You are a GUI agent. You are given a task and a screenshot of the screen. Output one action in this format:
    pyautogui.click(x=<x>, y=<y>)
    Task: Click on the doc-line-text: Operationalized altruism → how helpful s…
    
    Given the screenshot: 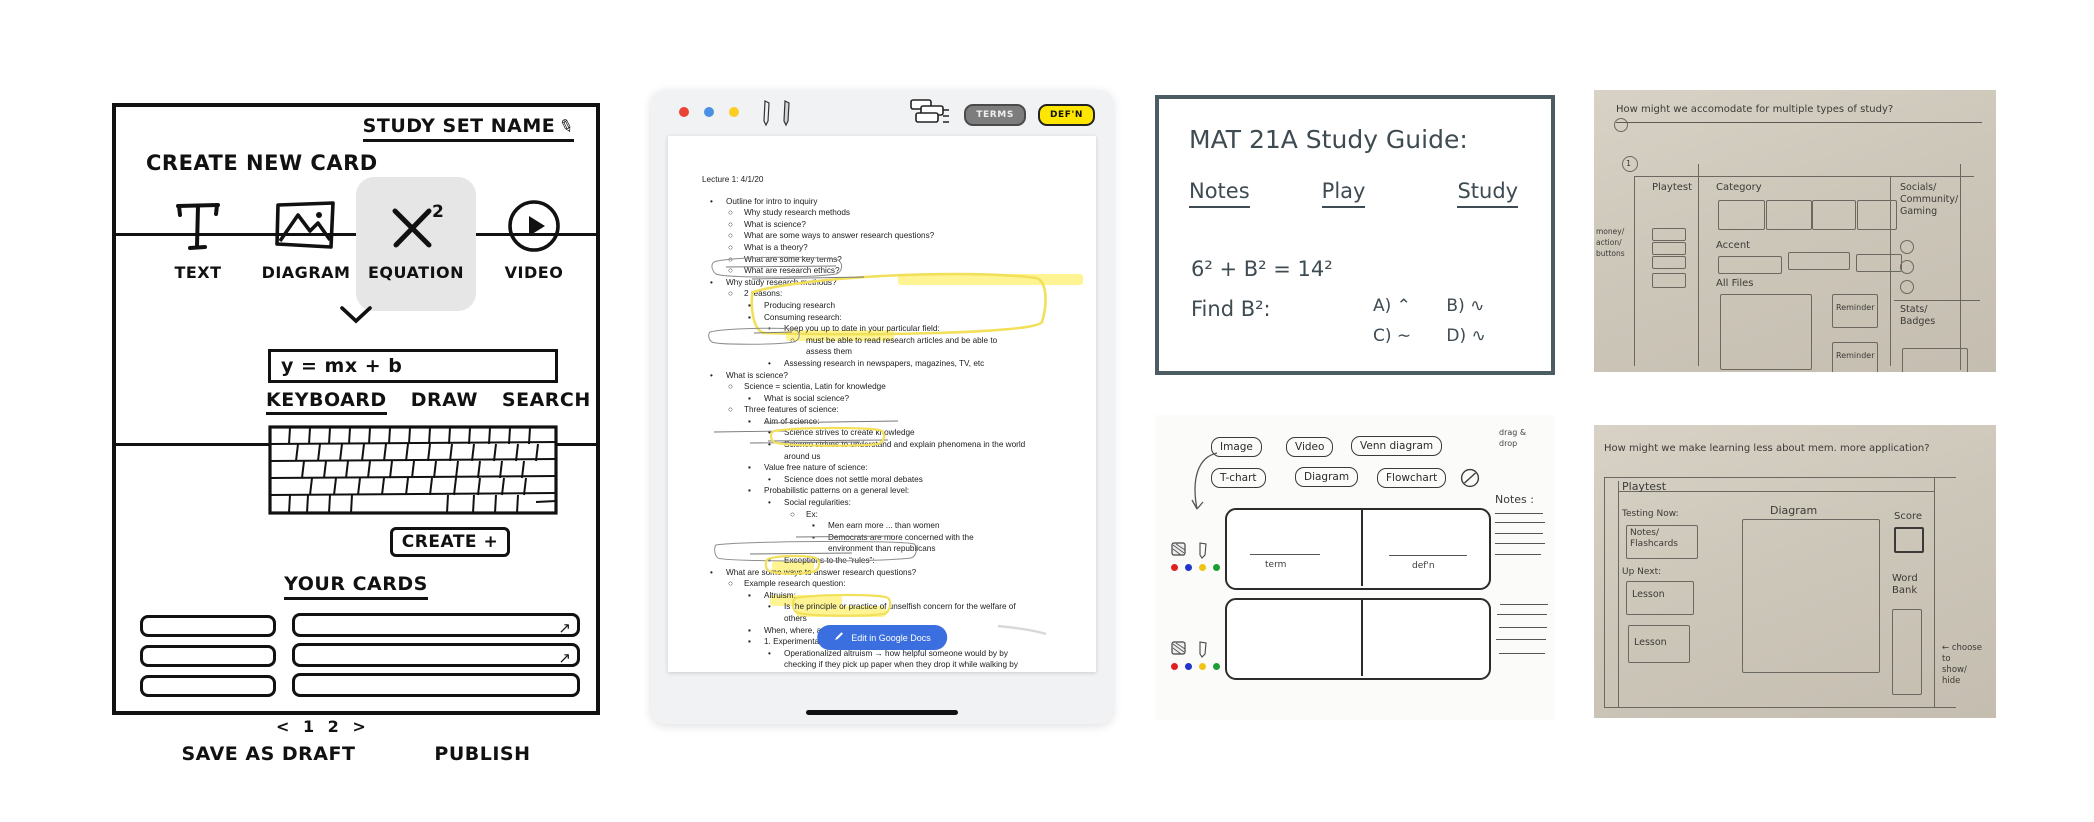 What is the action you would take?
    pyautogui.click(x=896, y=653)
    